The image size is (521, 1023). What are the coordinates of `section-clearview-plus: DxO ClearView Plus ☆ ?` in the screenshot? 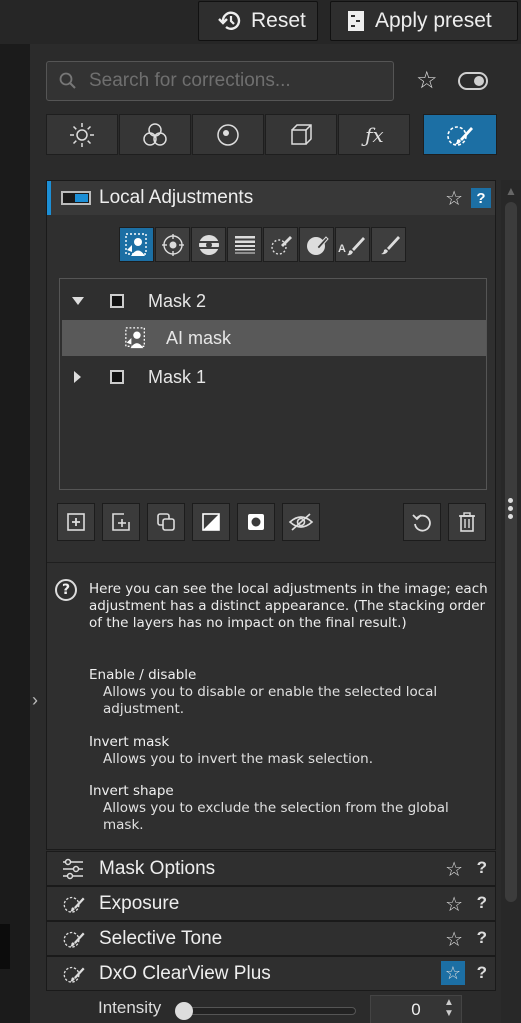 It's located at (271, 973).